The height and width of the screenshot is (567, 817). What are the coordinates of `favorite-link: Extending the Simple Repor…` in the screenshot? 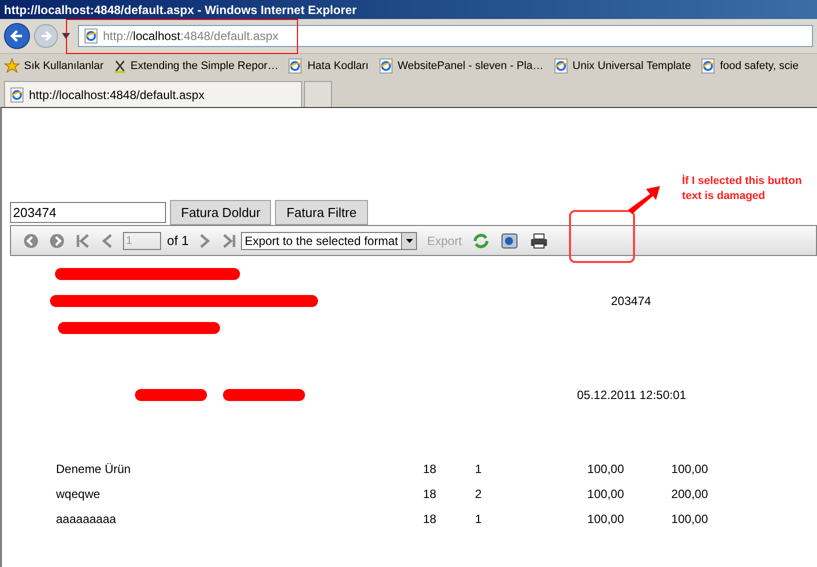 It's located at (195, 66).